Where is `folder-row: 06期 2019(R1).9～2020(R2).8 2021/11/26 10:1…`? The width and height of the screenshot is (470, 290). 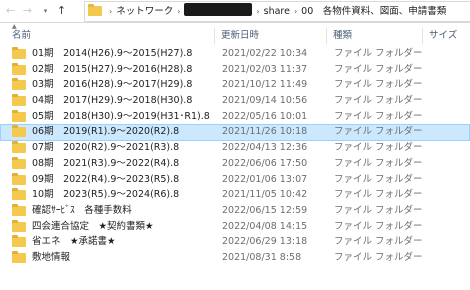
folder-row: 06期 2019(R1).9～2020(R2).8 2021/11/26 10:1… is located at coordinates (235, 132).